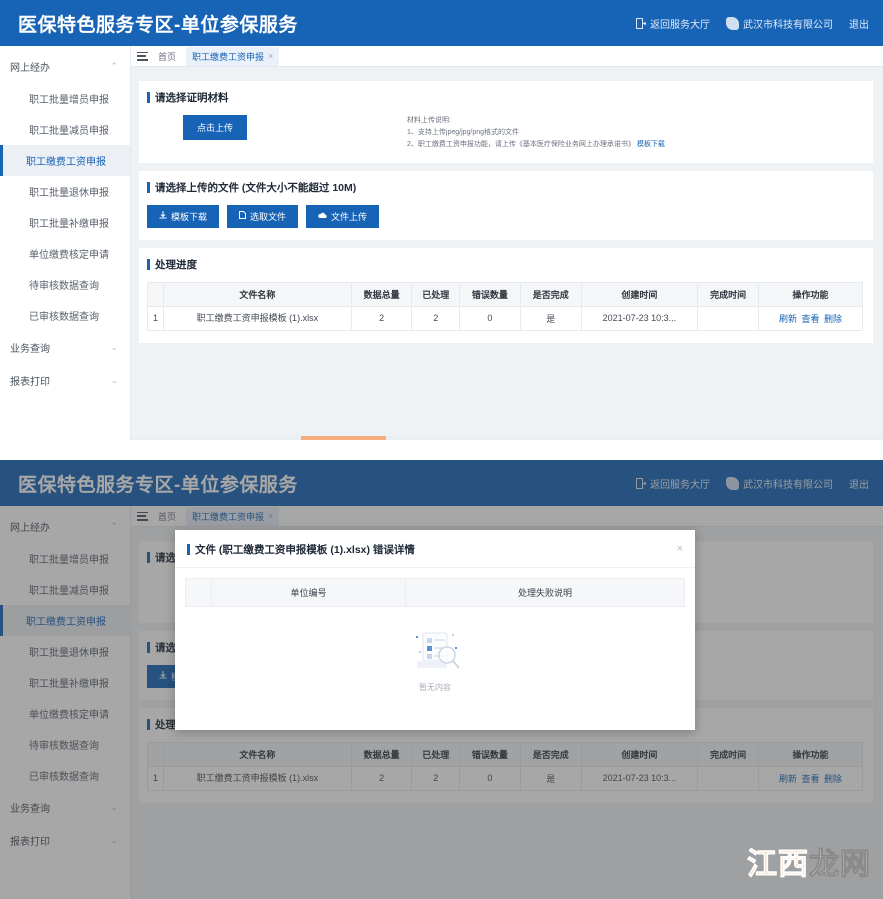  Describe the element at coordinates (550, 294) in the screenshot. I see `th-finished: 是否完成` at that location.